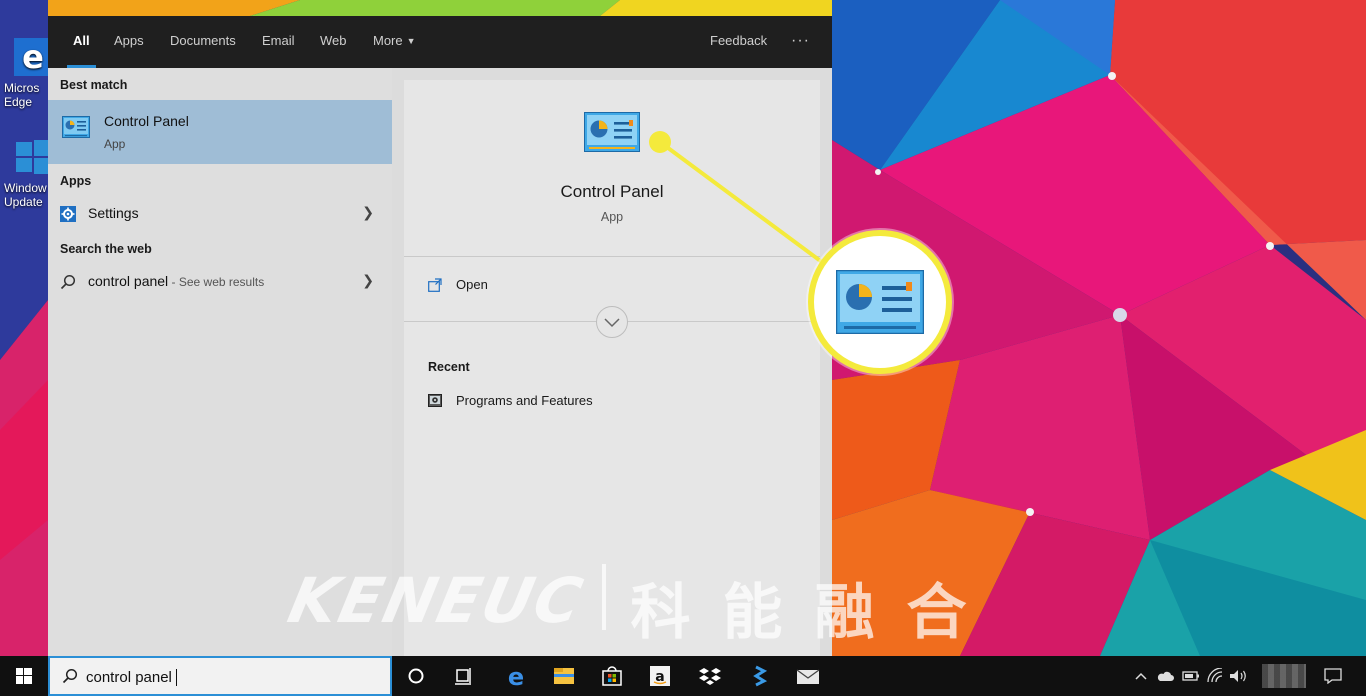 Image resolution: width=1366 pixels, height=696 pixels. I want to click on battery-icon, so click(1191, 676).